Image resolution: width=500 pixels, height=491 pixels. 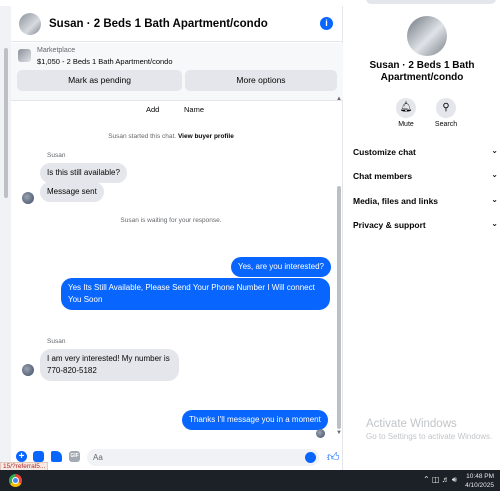 I want to click on listing-price-title: $1,050 - 2 Beds 1 Bath Apartment/condo, so click(x=105, y=61).